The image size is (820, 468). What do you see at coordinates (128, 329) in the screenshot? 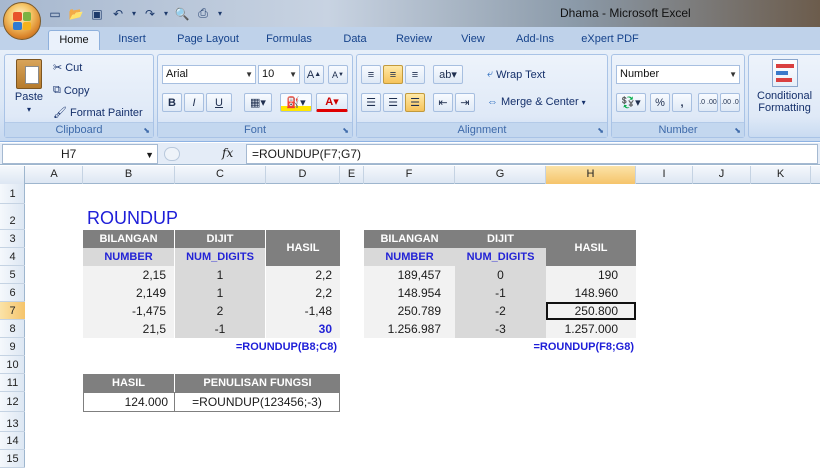
I see `table1-number: 21,5` at bounding box center [128, 329].